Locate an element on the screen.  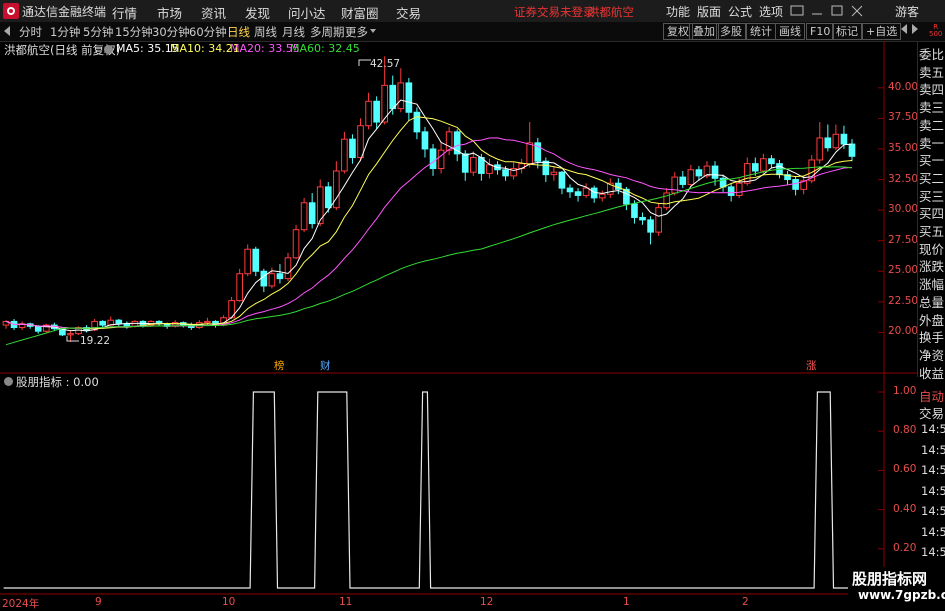
period-more: 更多 is located at coordinates (356, 32).